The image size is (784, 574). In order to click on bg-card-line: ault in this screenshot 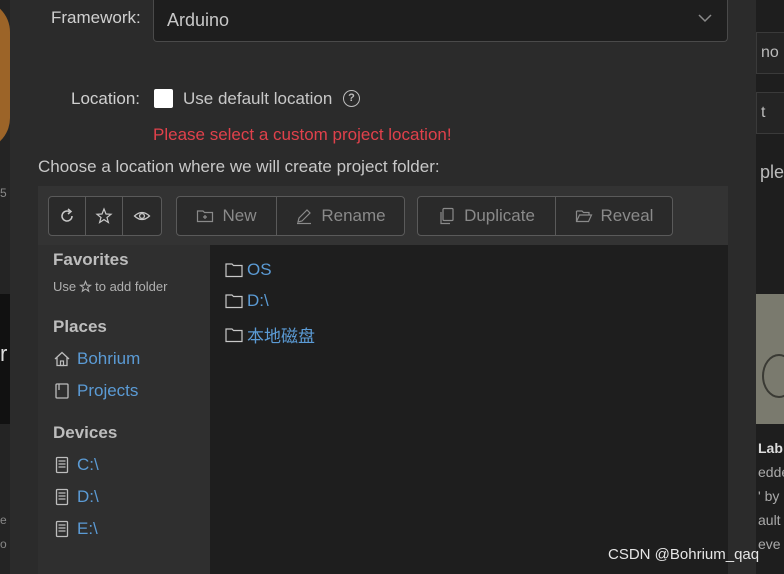, I will do `click(769, 520)`.